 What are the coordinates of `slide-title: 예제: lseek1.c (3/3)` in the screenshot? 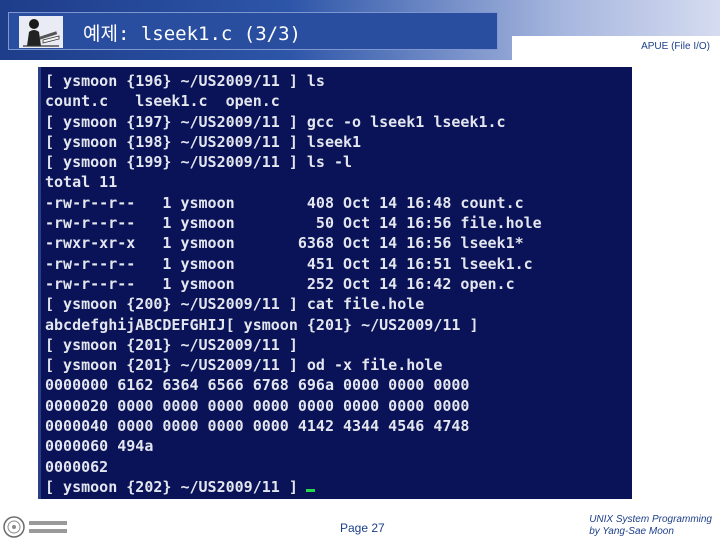 It's located at (192, 34).